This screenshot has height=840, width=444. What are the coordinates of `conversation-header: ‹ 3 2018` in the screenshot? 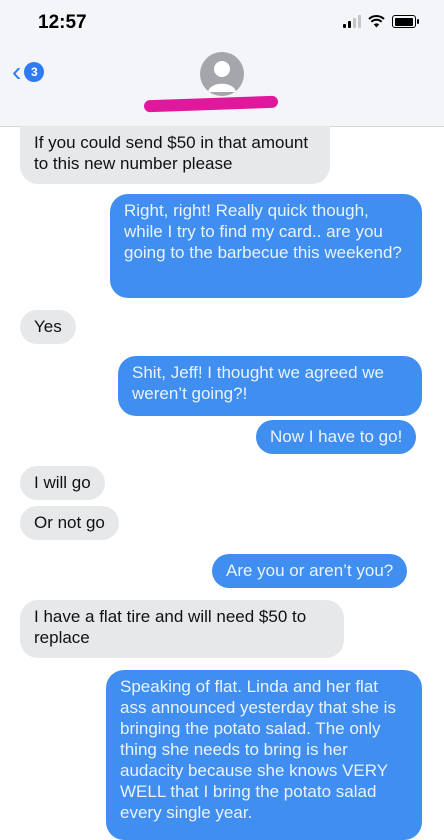 It's located at (222, 85).